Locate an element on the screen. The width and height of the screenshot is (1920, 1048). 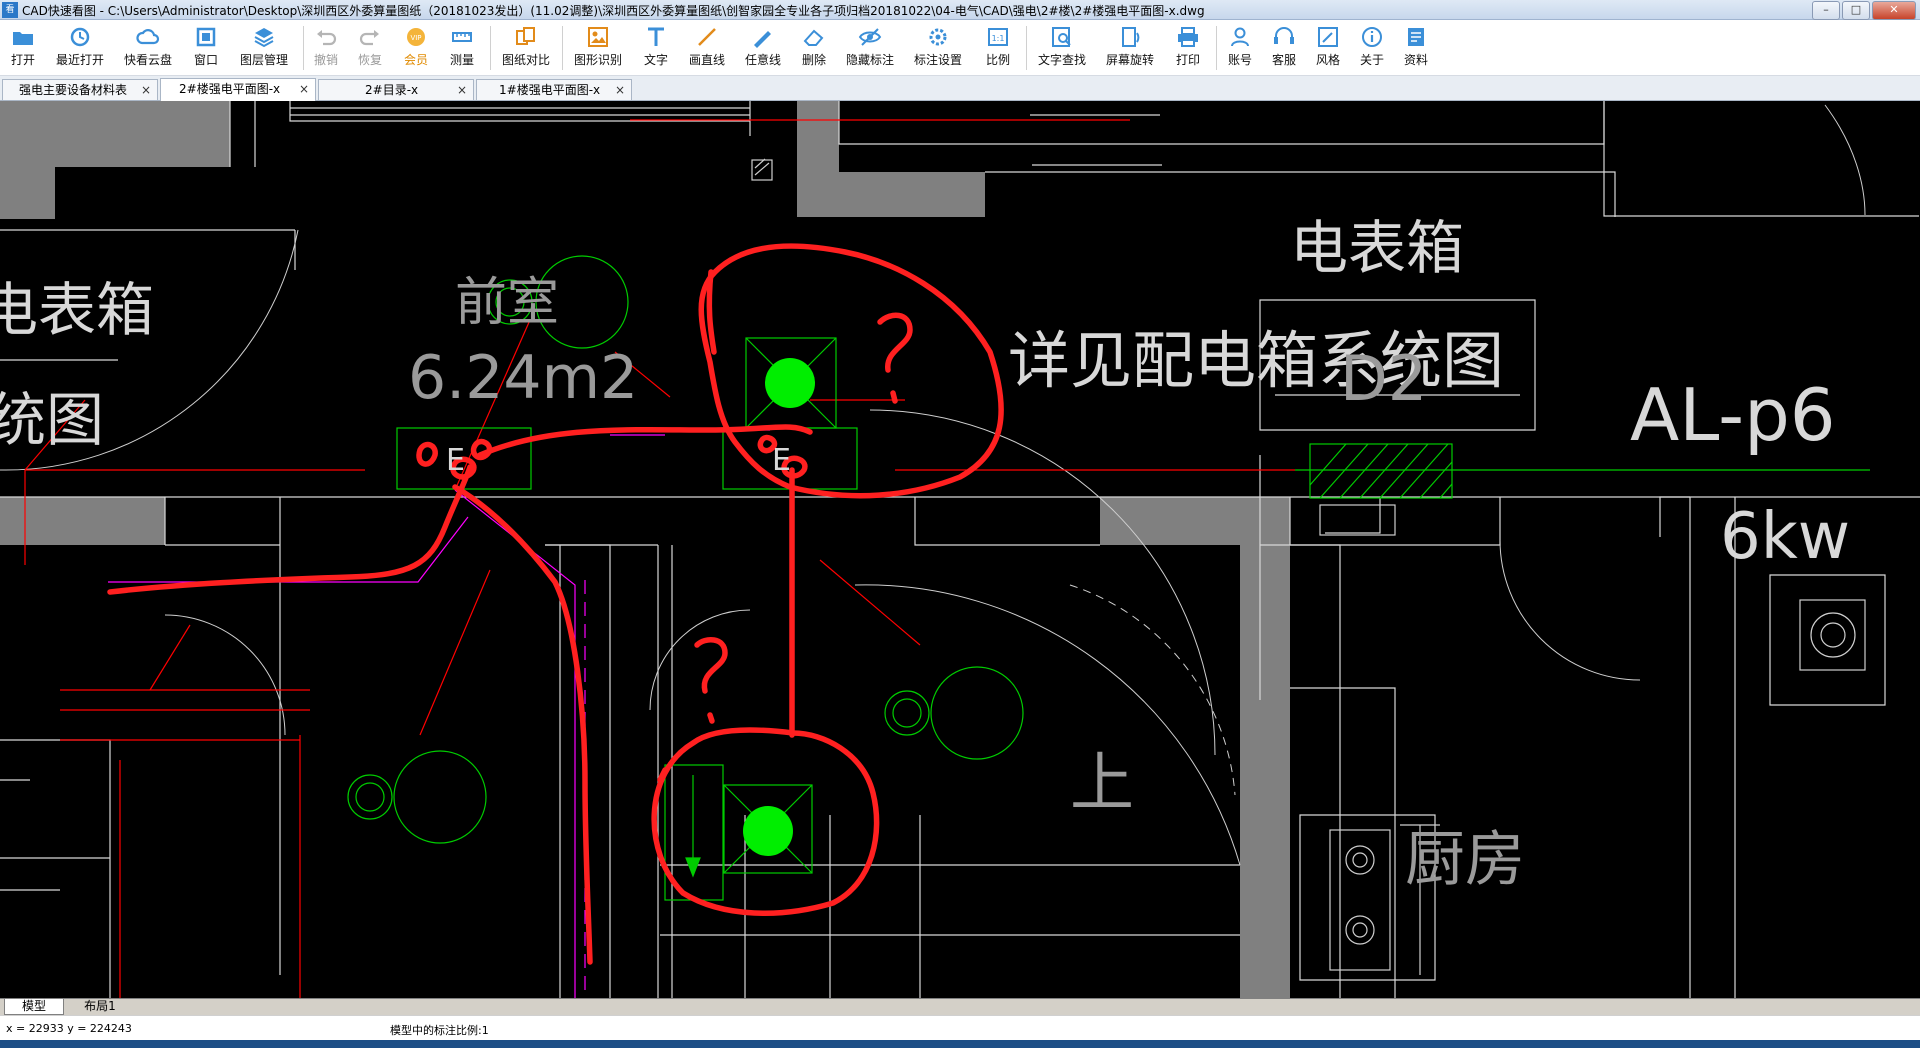
recent-open-button: 最近打开 is located at coordinates (80, 48).